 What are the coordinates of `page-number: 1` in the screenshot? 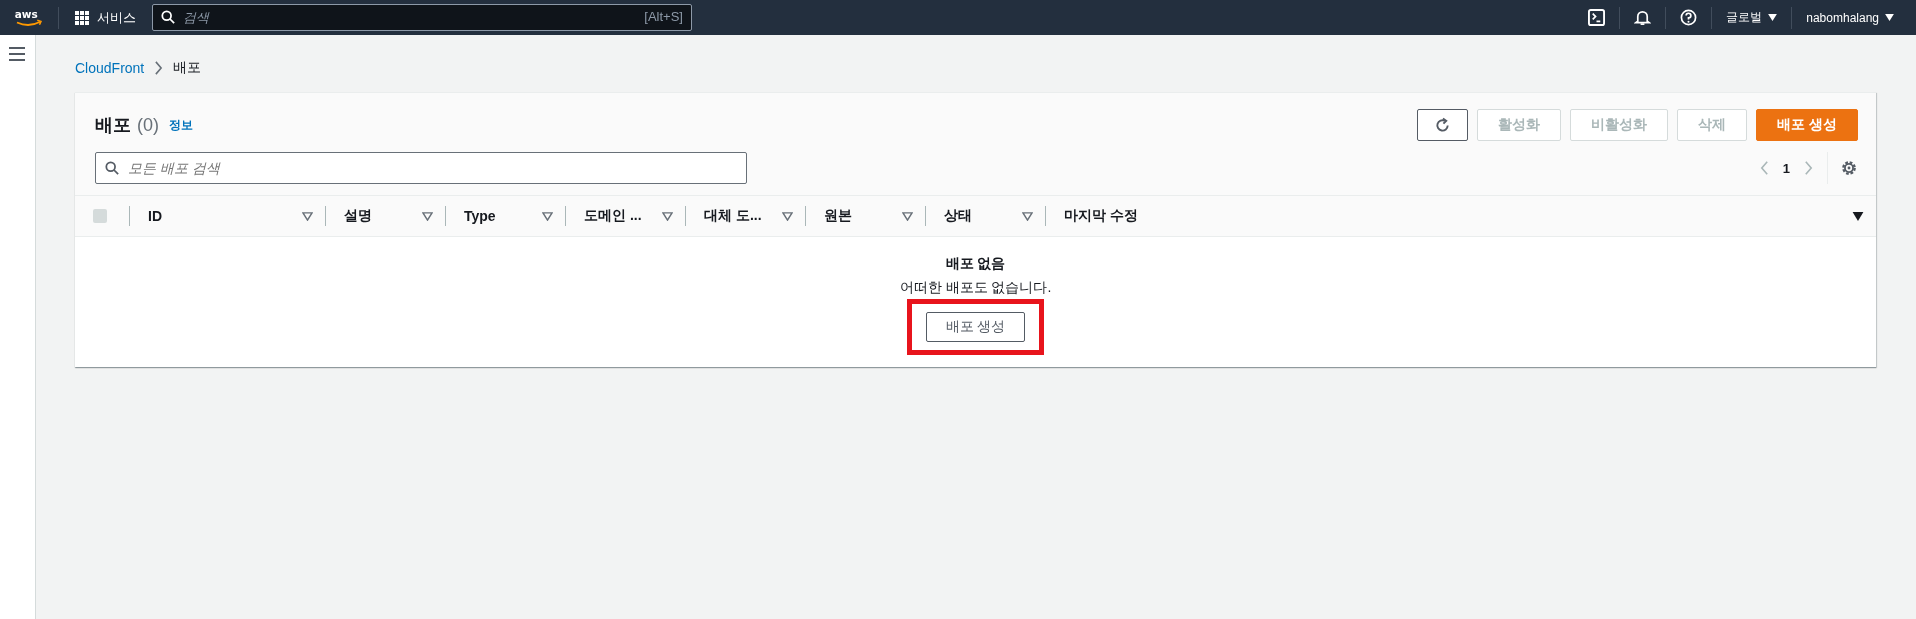 It's located at (1786, 168).